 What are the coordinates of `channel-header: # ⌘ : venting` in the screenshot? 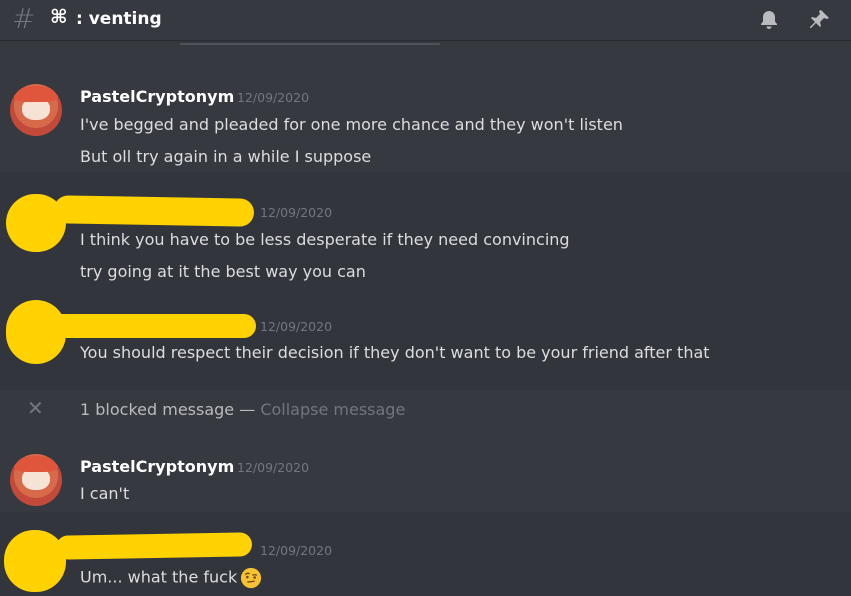 It's located at (425, 20).